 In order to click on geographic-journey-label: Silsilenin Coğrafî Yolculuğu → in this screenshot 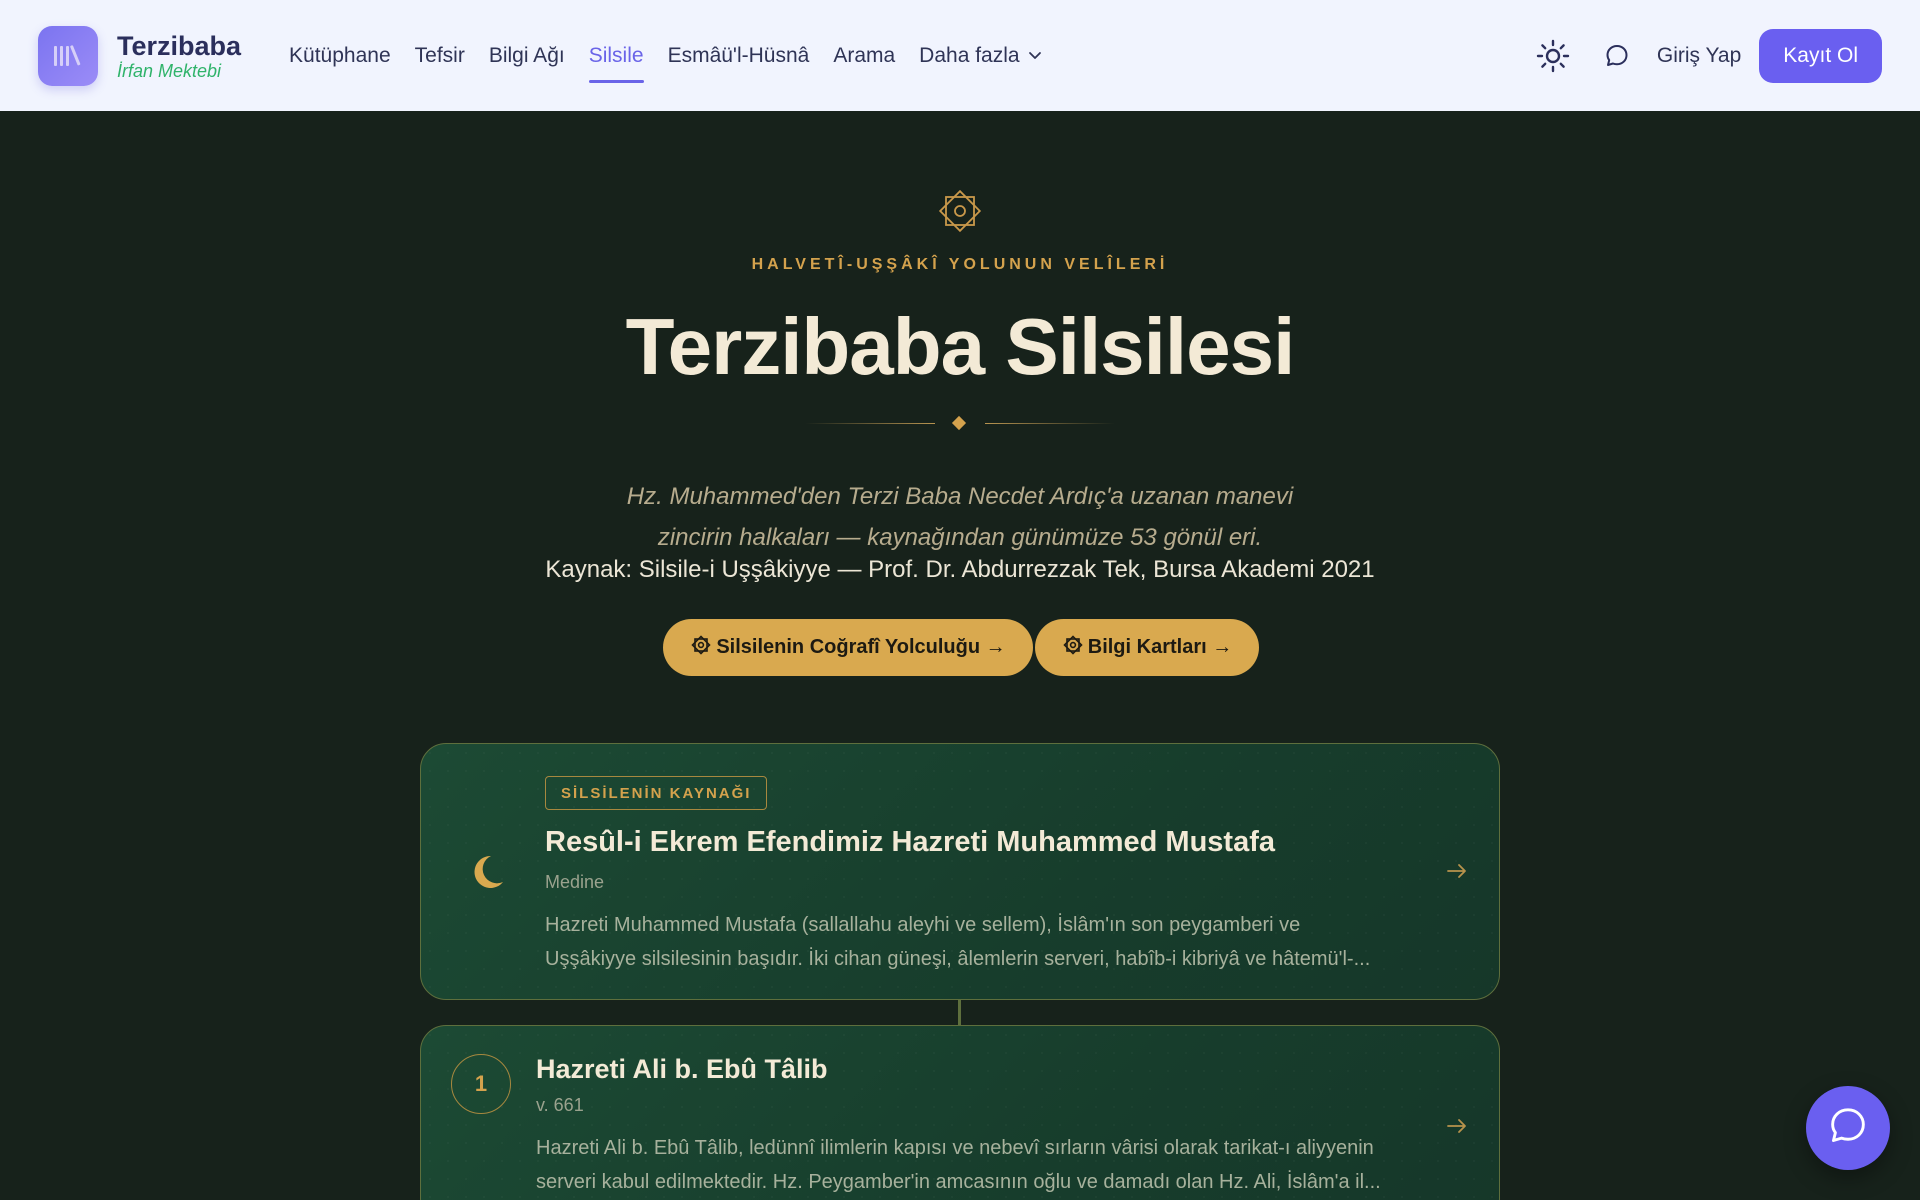, I will do `click(861, 647)`.